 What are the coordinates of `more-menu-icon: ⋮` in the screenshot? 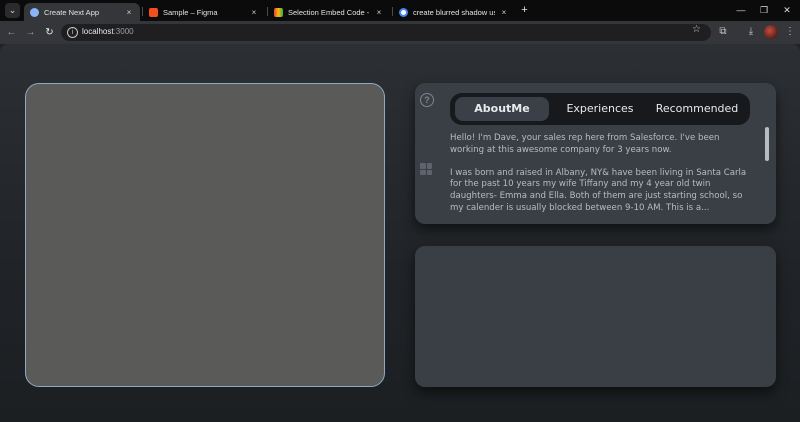 It's located at (790, 32).